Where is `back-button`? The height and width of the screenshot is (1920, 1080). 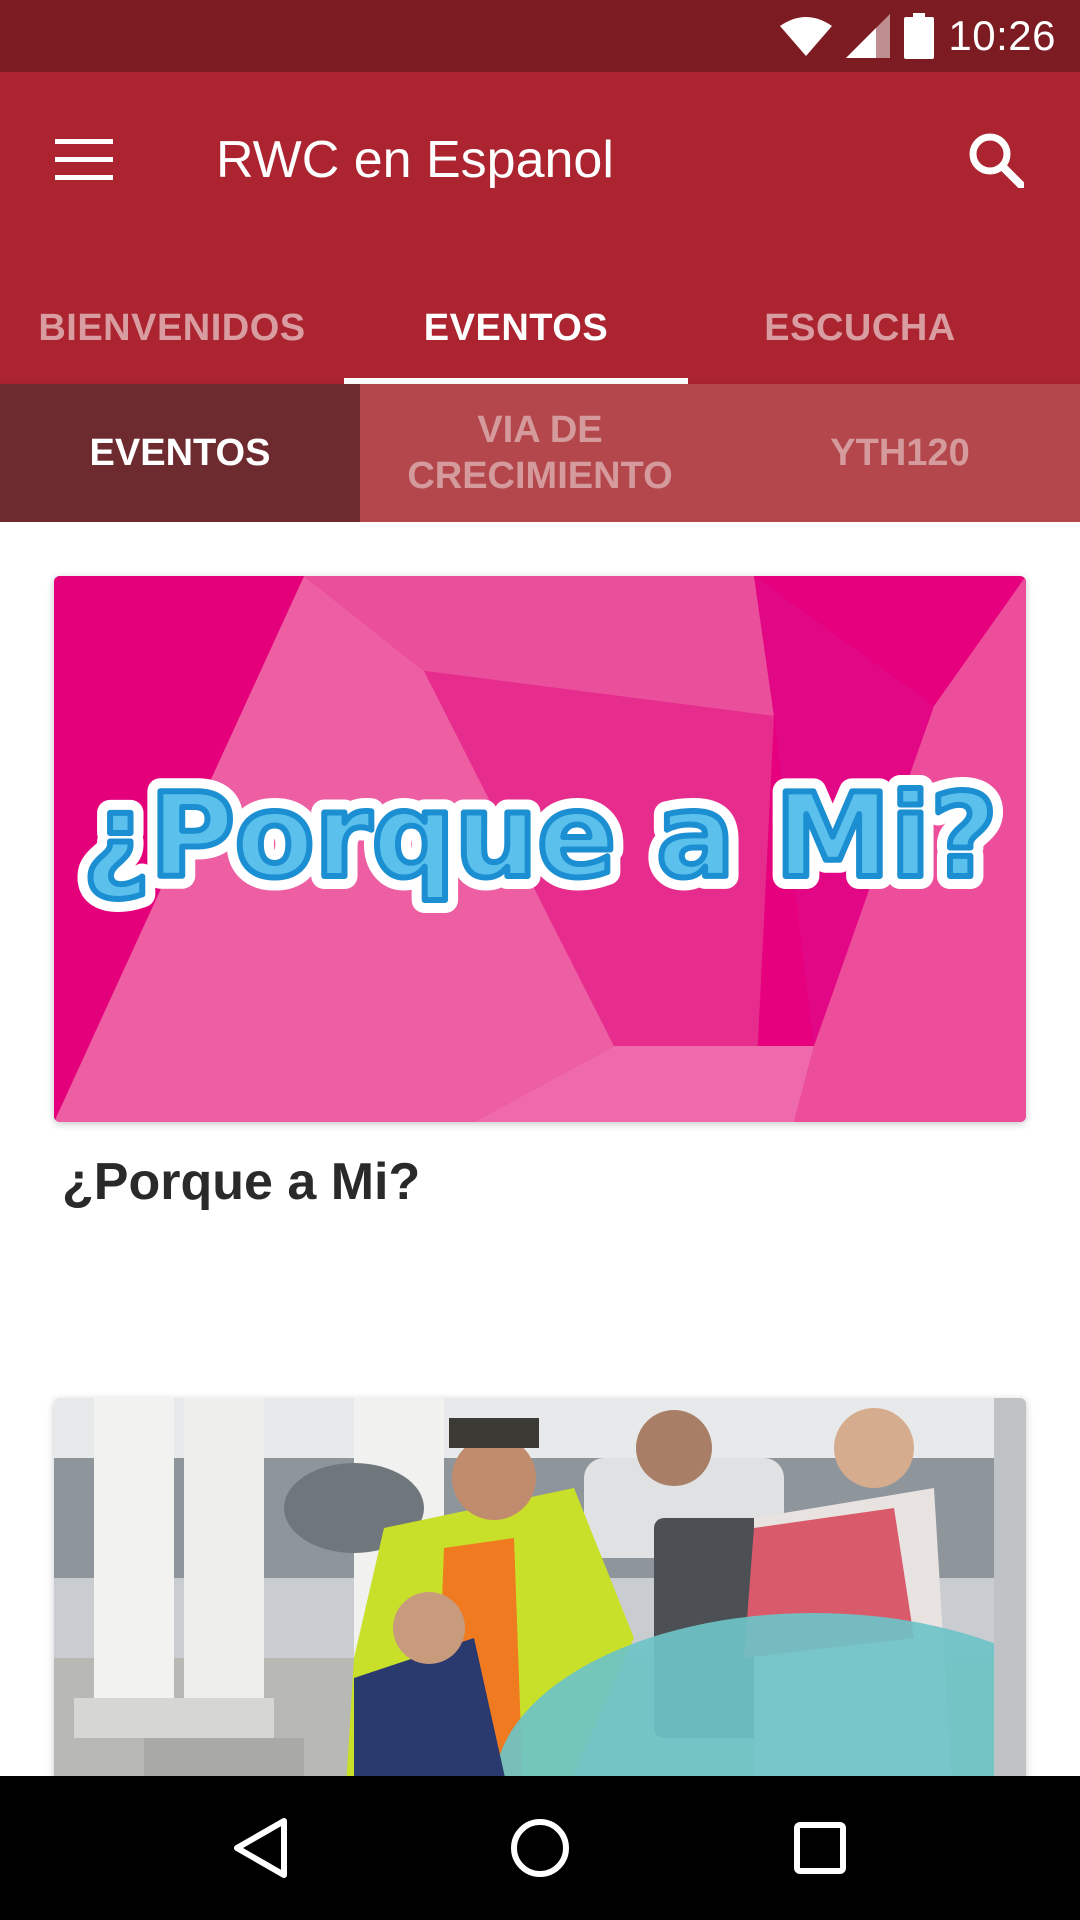
back-button is located at coordinates (260, 1848).